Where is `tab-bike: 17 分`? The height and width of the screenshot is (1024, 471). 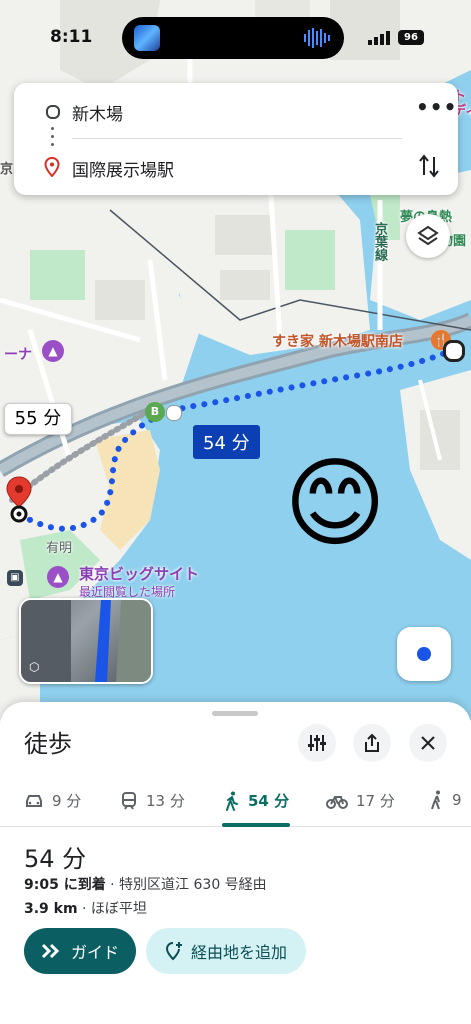
tab-bike: 17 分 is located at coordinates (360, 800).